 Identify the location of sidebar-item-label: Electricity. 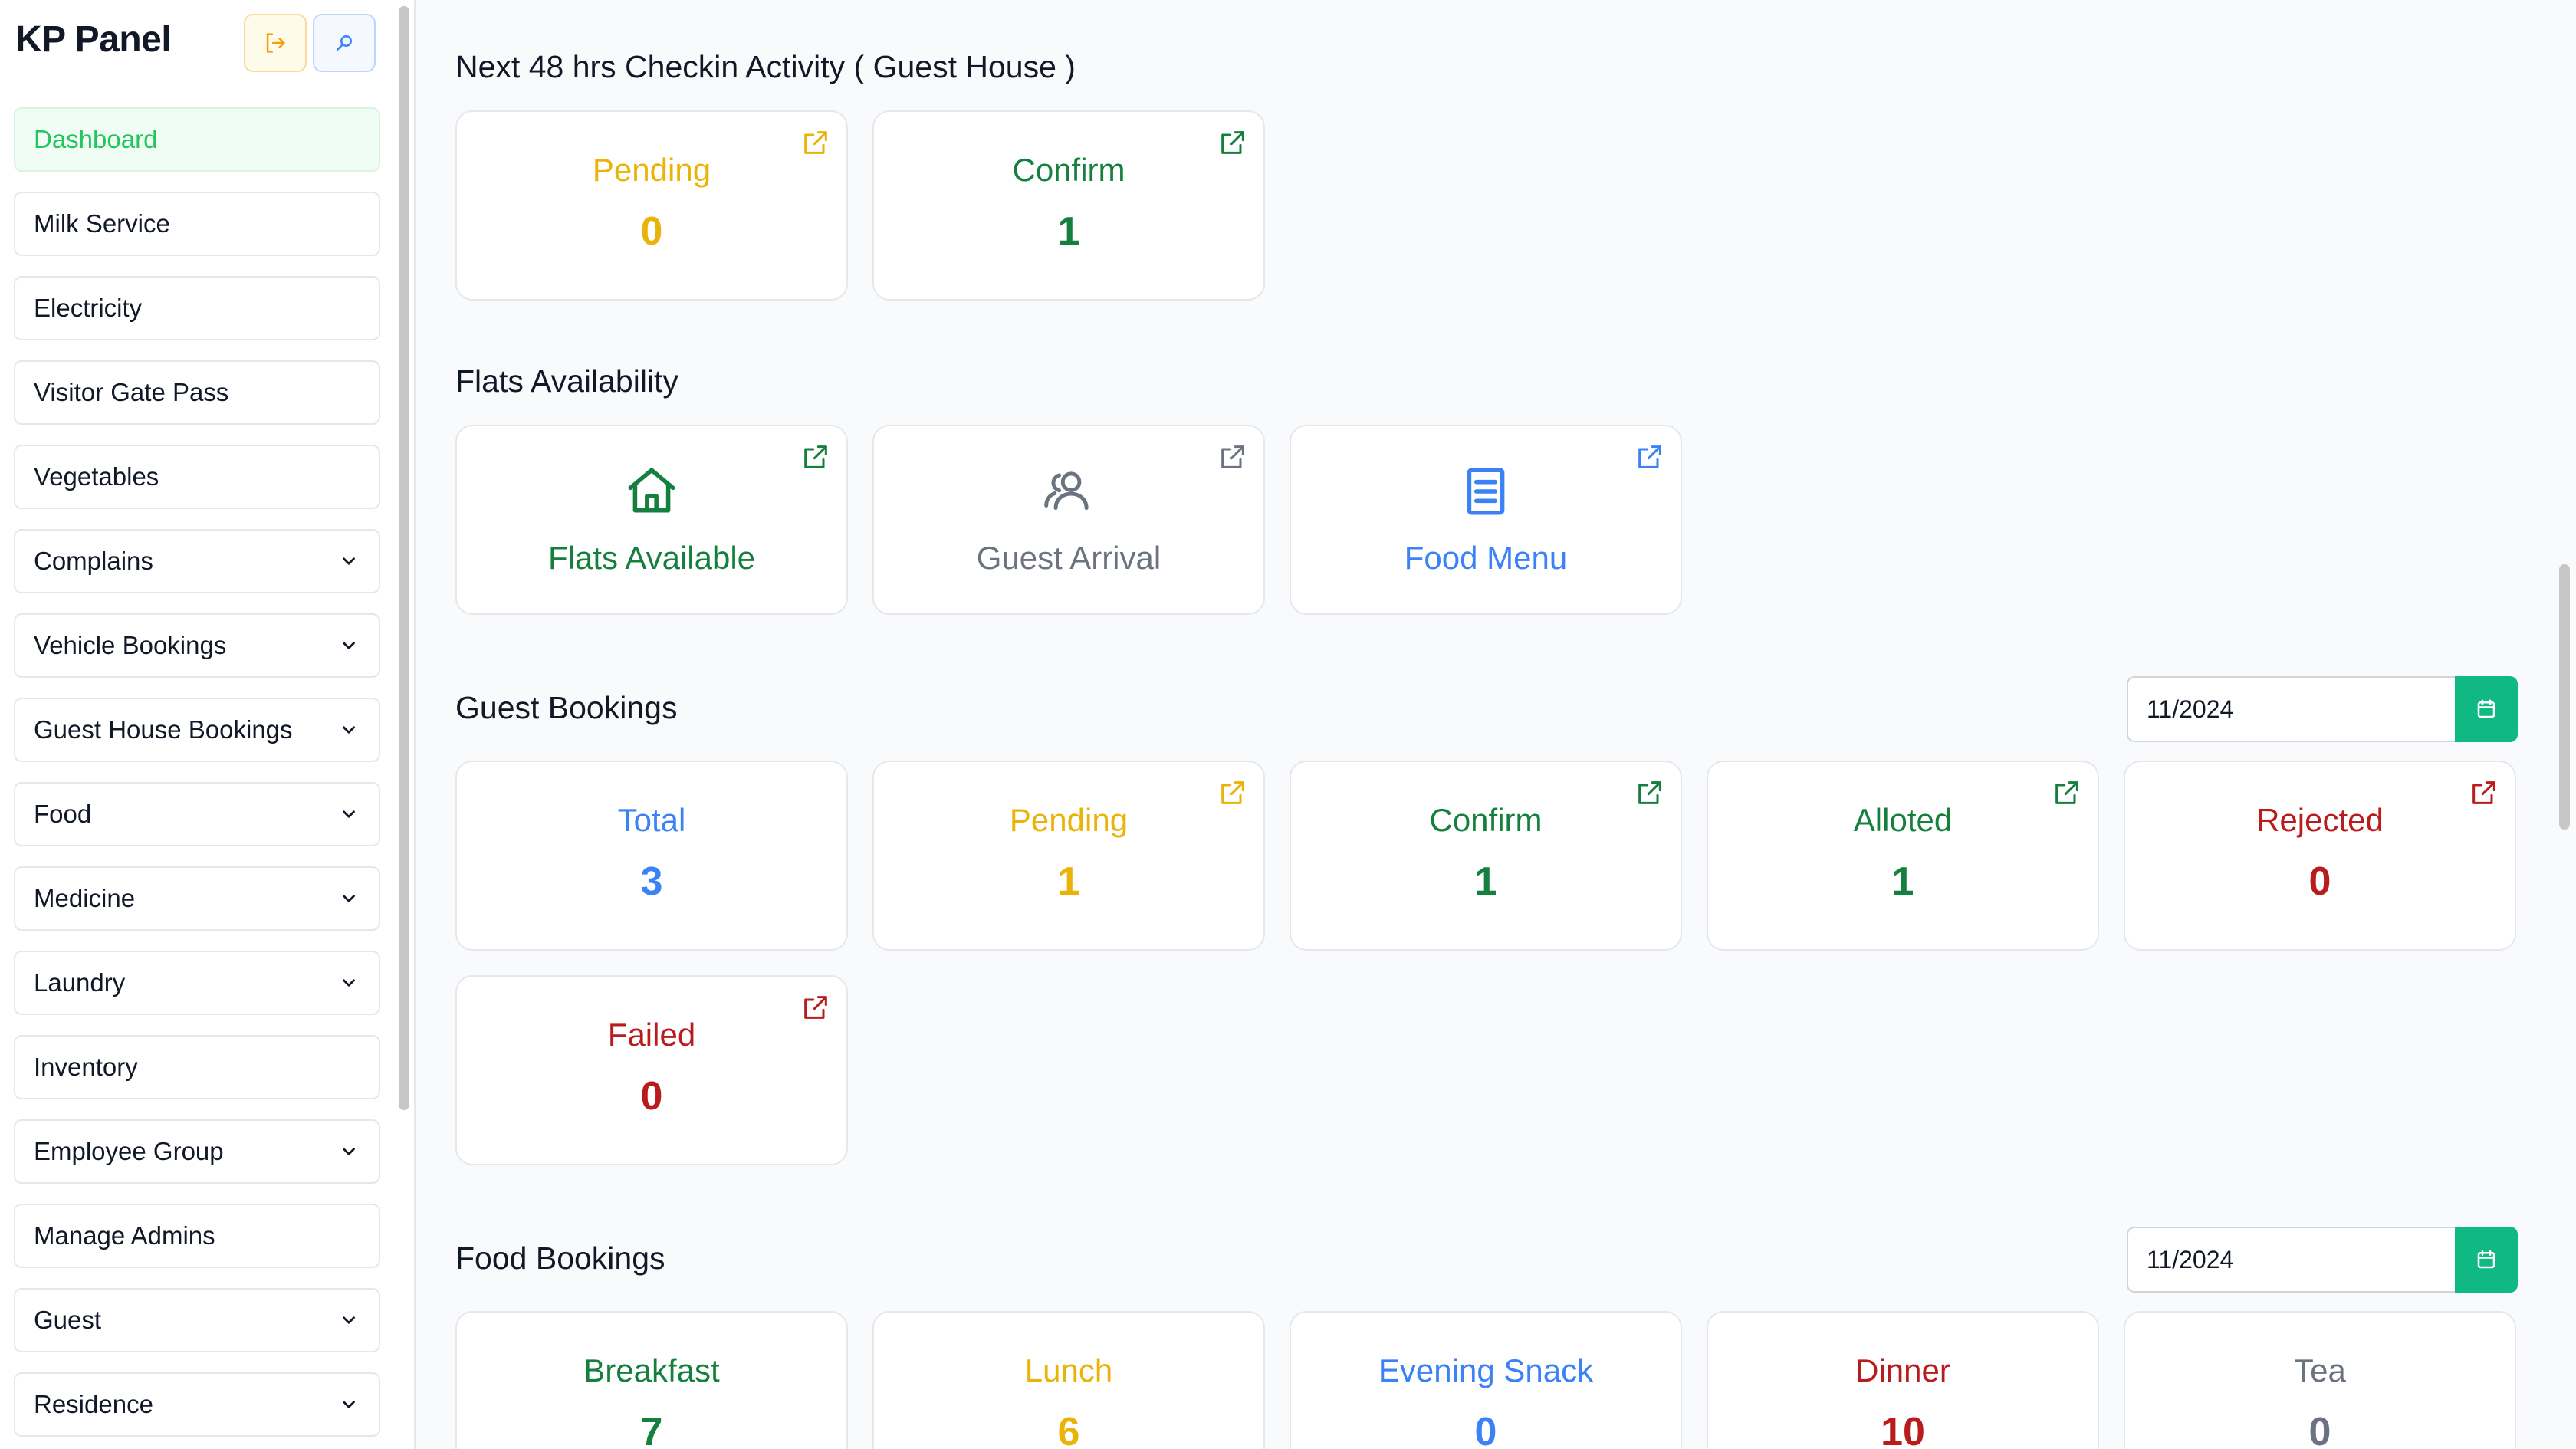
(89, 308).